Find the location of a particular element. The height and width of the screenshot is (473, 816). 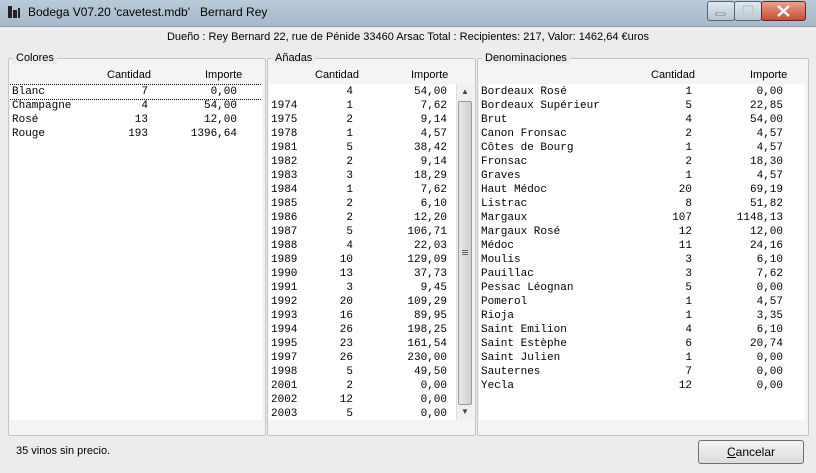

list-item: Médoc 11 24,16 is located at coordinates (642, 246).